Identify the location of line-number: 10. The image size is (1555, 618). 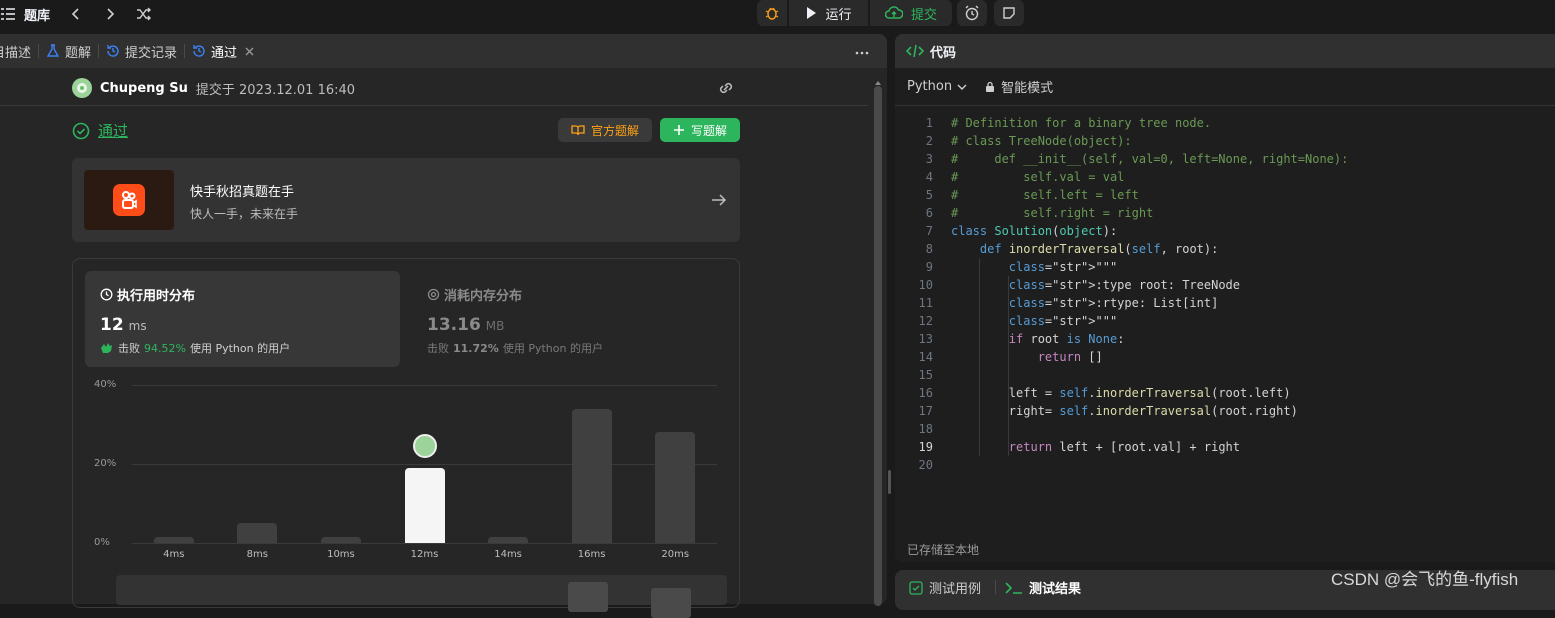
(925, 285).